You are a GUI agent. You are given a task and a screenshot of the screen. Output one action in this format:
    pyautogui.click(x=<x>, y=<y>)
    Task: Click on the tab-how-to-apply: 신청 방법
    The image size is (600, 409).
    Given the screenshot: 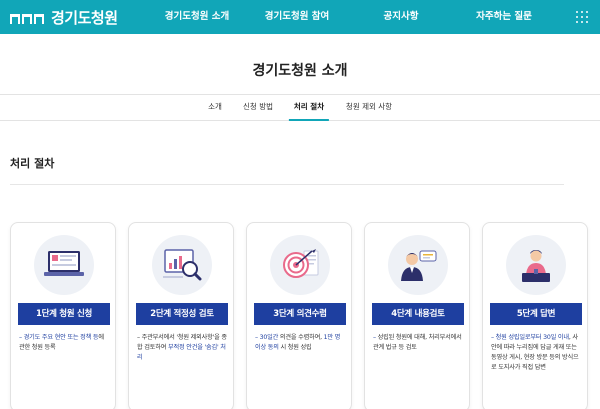 What is the action you would take?
    pyautogui.click(x=258, y=108)
    